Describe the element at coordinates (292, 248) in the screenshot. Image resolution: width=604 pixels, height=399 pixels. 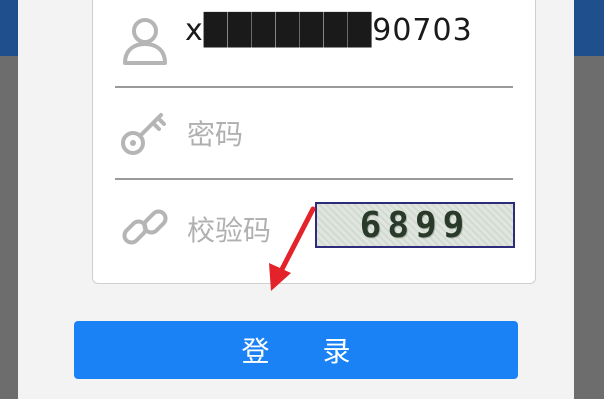
I see `red-arrow-icon` at that location.